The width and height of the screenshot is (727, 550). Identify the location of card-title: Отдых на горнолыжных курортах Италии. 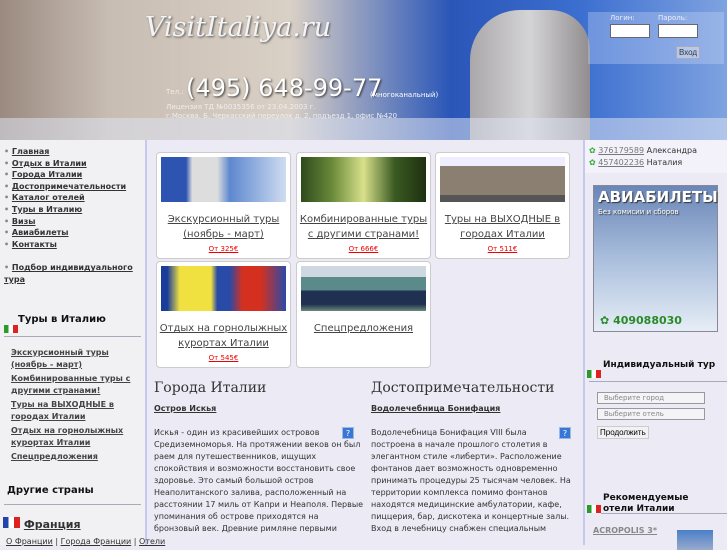
(223, 336).